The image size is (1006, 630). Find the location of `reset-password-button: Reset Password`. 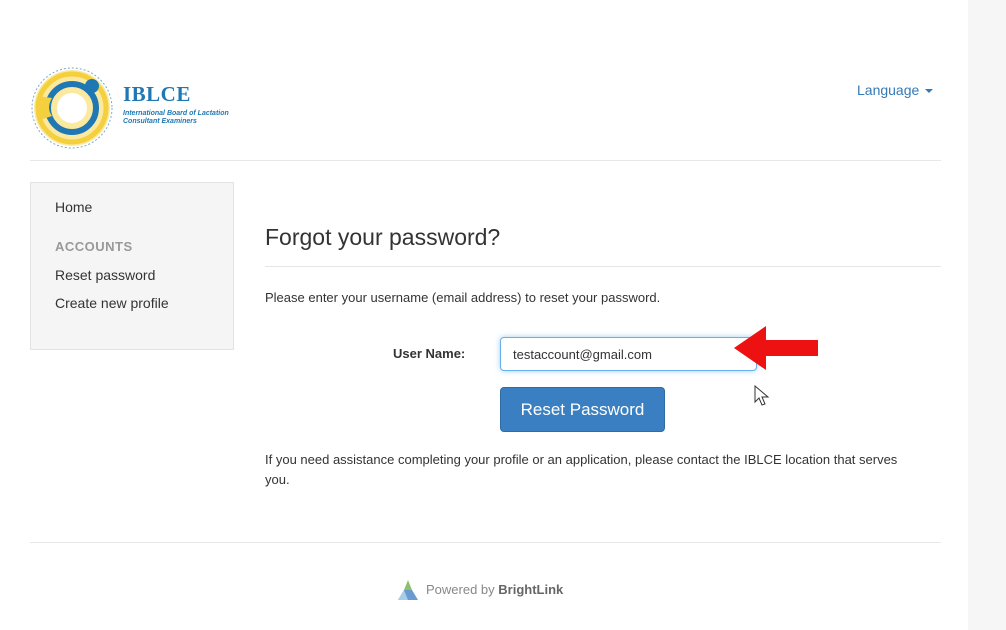

reset-password-button: Reset Password is located at coordinates (582, 409).